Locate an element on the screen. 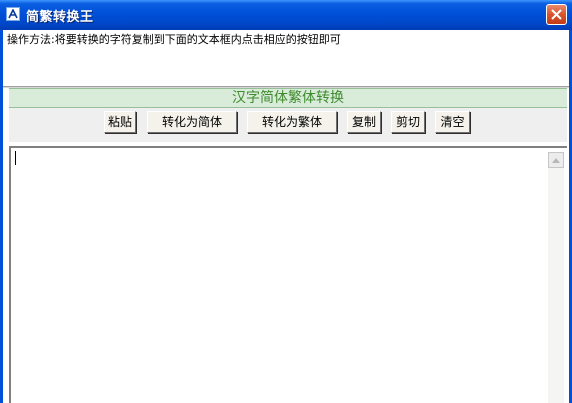 The width and height of the screenshot is (572, 403). to-simplified-button: 转化为简体 is located at coordinates (192, 122).